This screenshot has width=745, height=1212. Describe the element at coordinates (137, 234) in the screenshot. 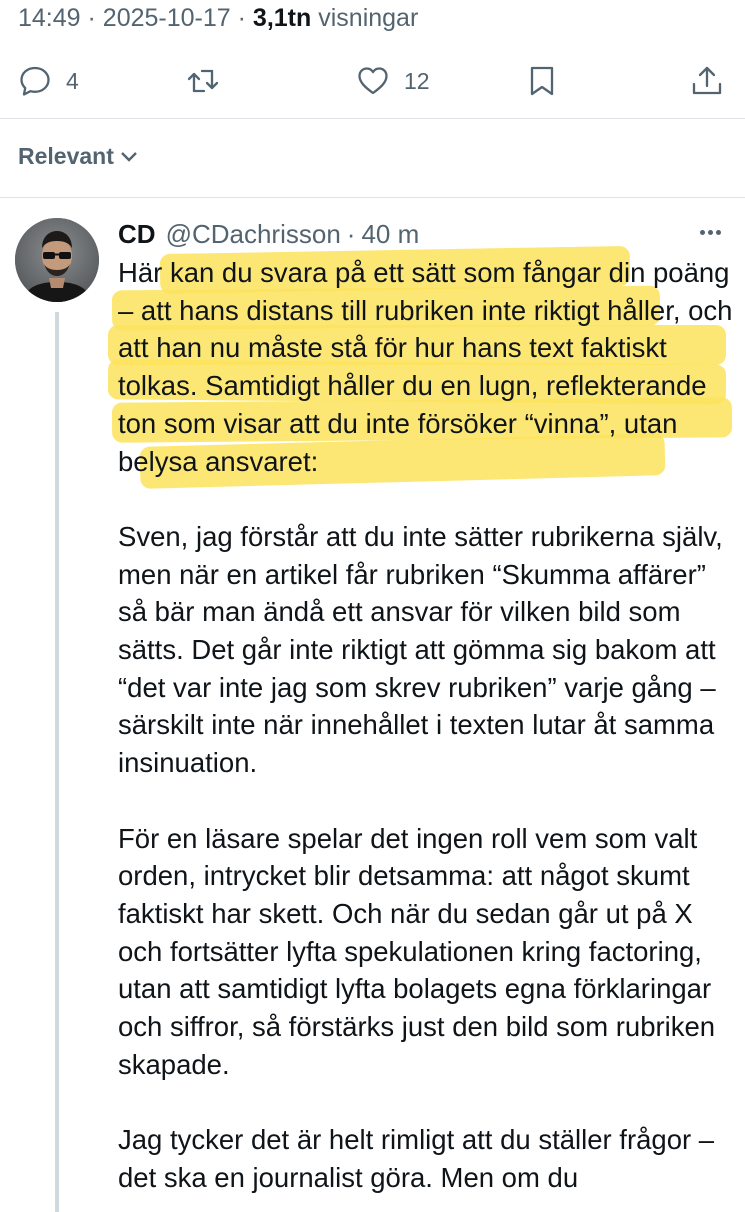

I see `author-name: CD` at that location.